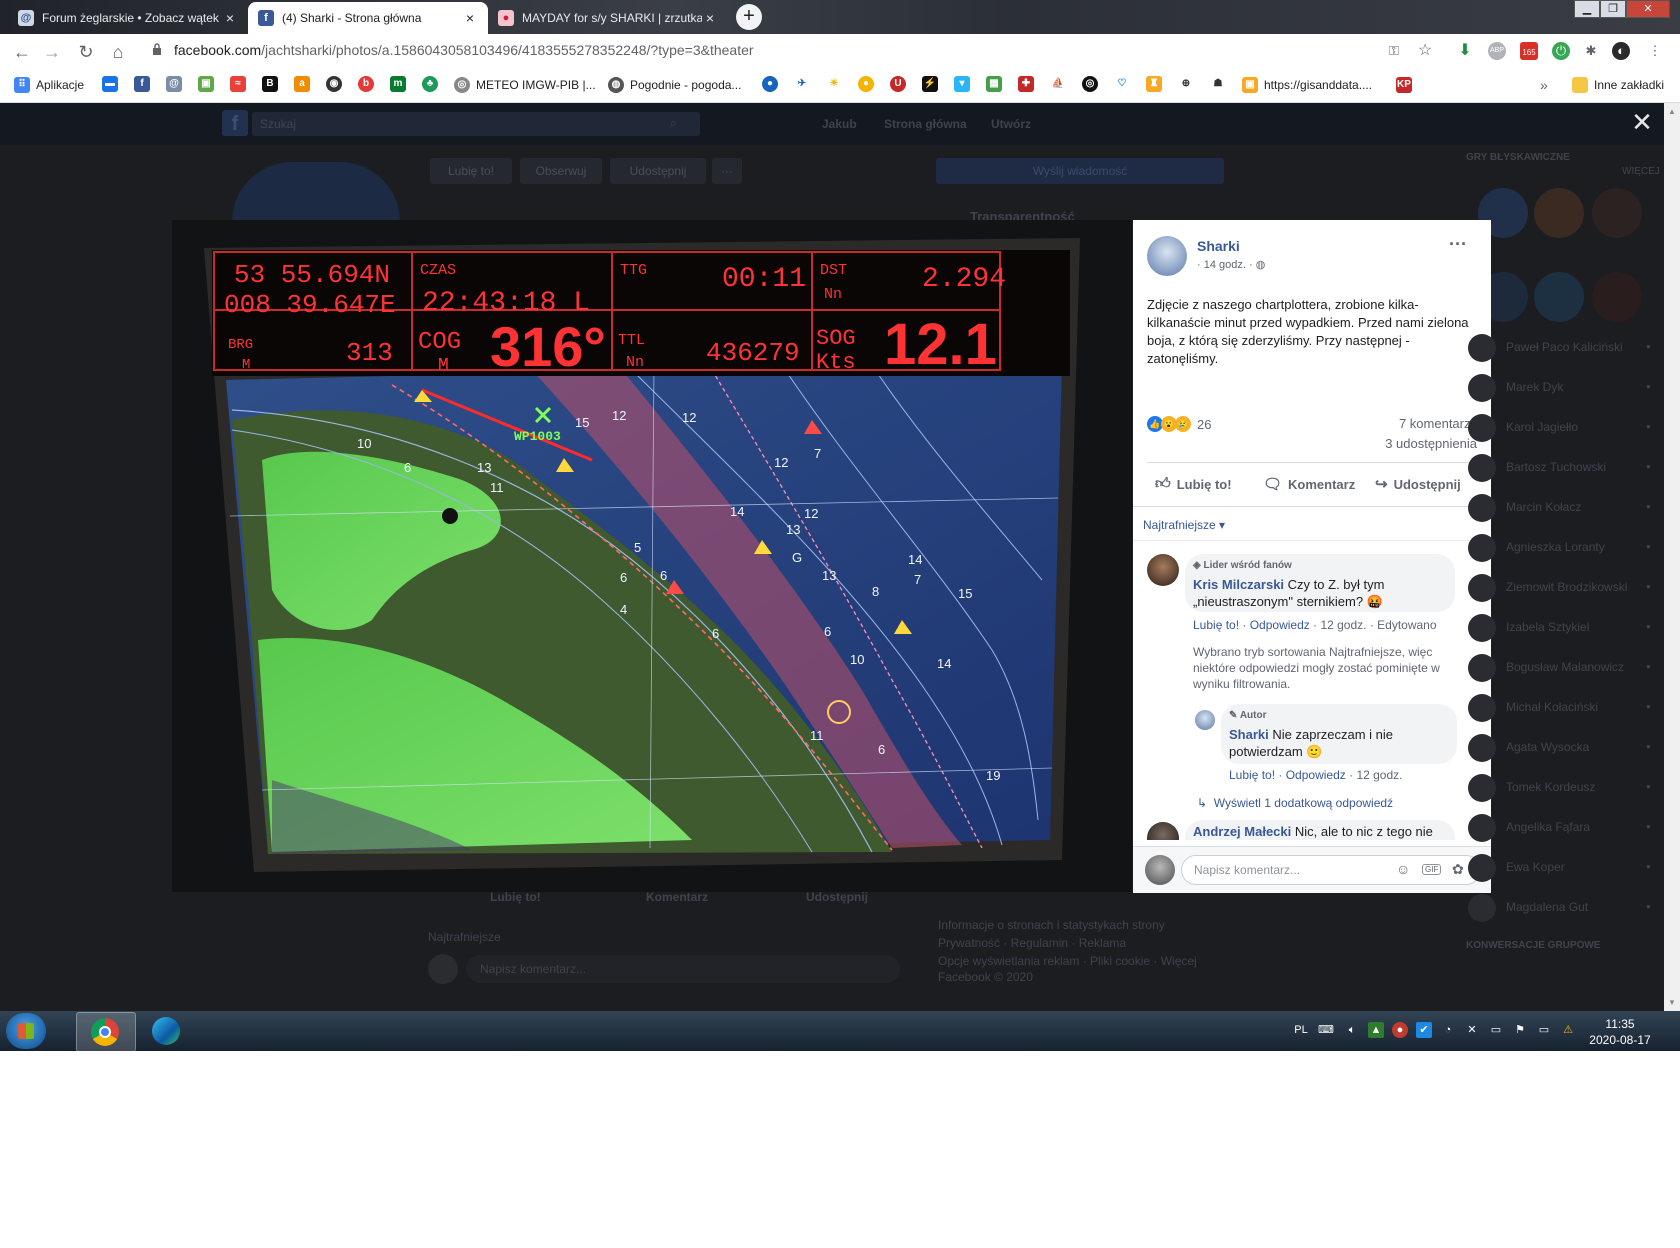 This screenshot has height=1248, width=1680. What do you see at coordinates (727, 171) in the screenshot?
I see `more-options-icon: ···` at bounding box center [727, 171].